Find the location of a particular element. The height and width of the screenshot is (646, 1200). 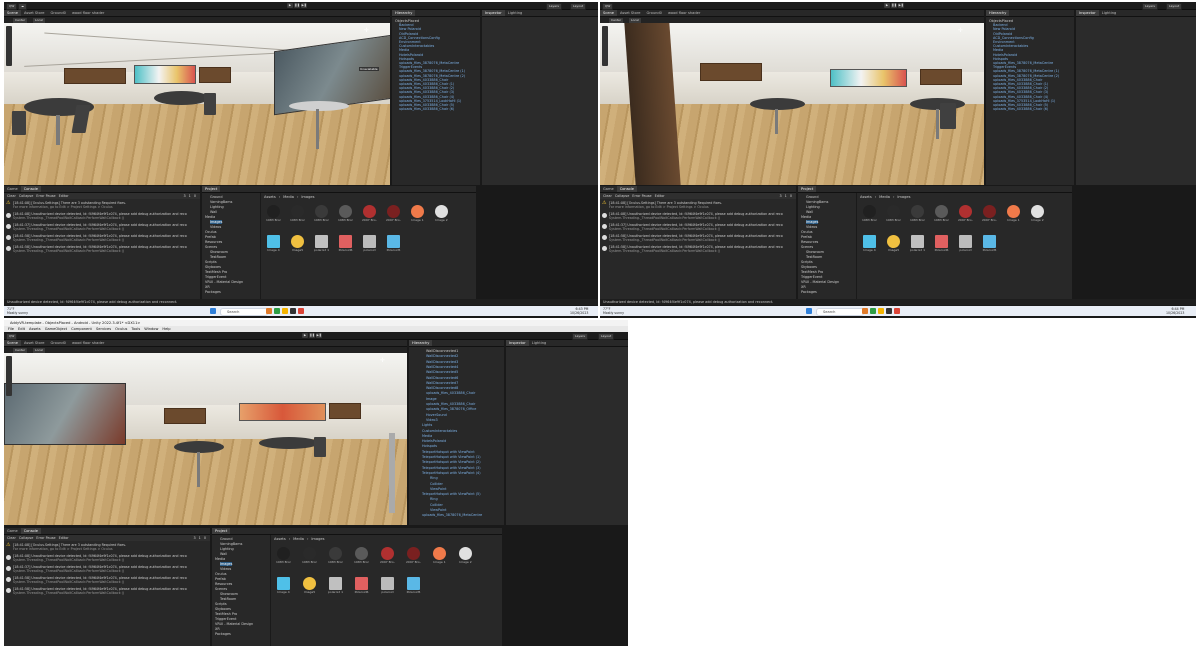

breadcrumb-item: Media is located at coordinates (288, 197).